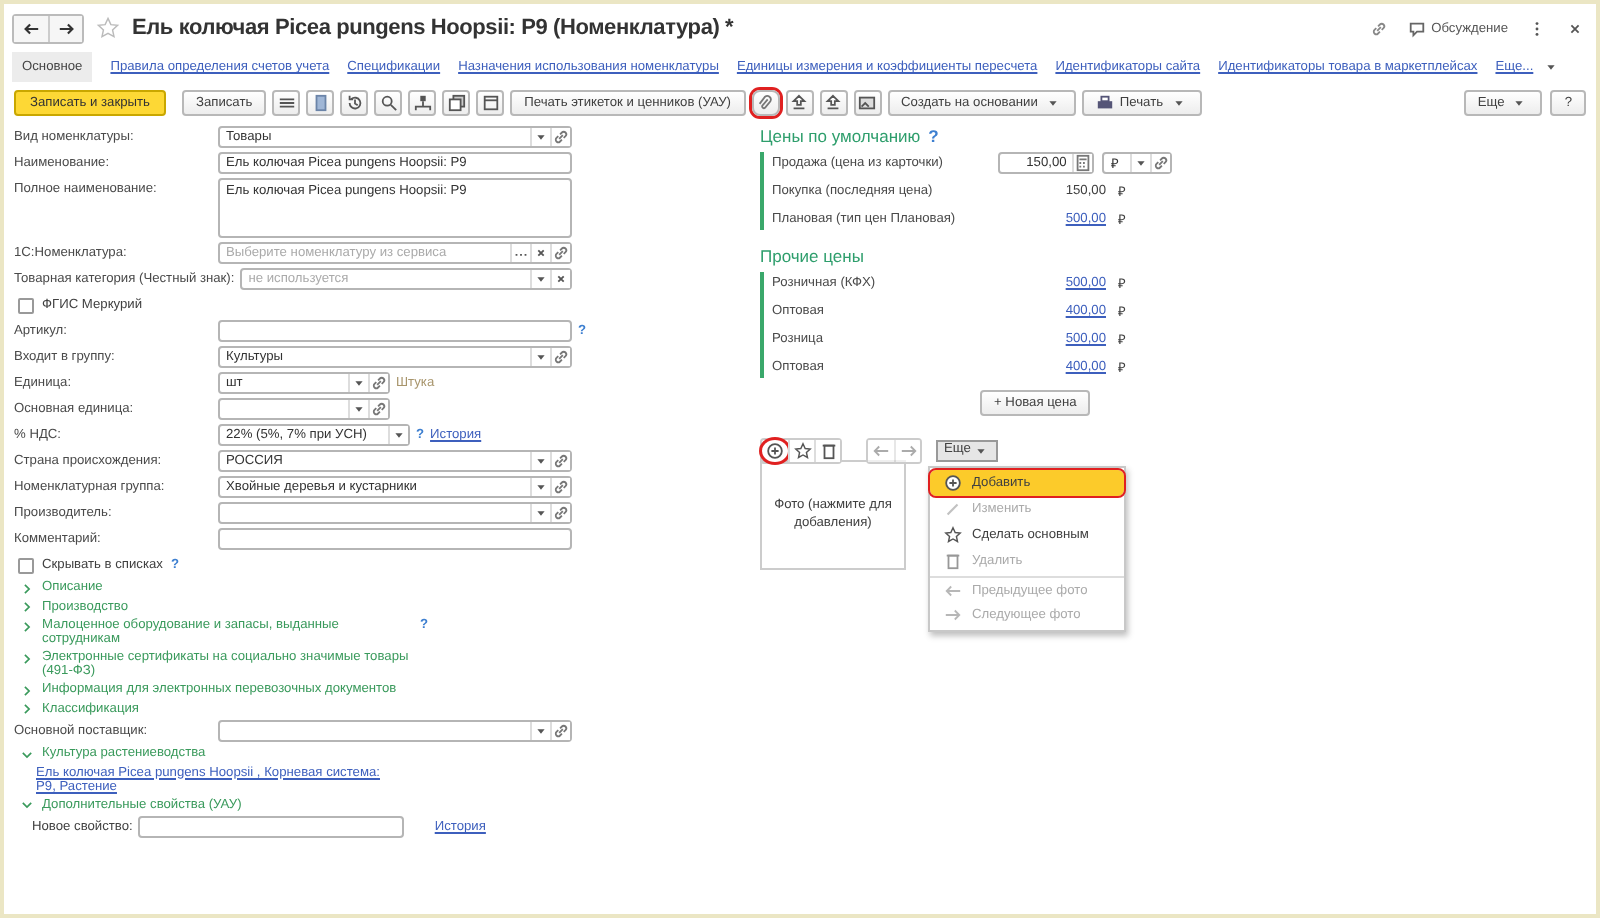 This screenshot has height=918, width=1600. I want to click on section-title: Цены по умолчанию, so click(840, 136).